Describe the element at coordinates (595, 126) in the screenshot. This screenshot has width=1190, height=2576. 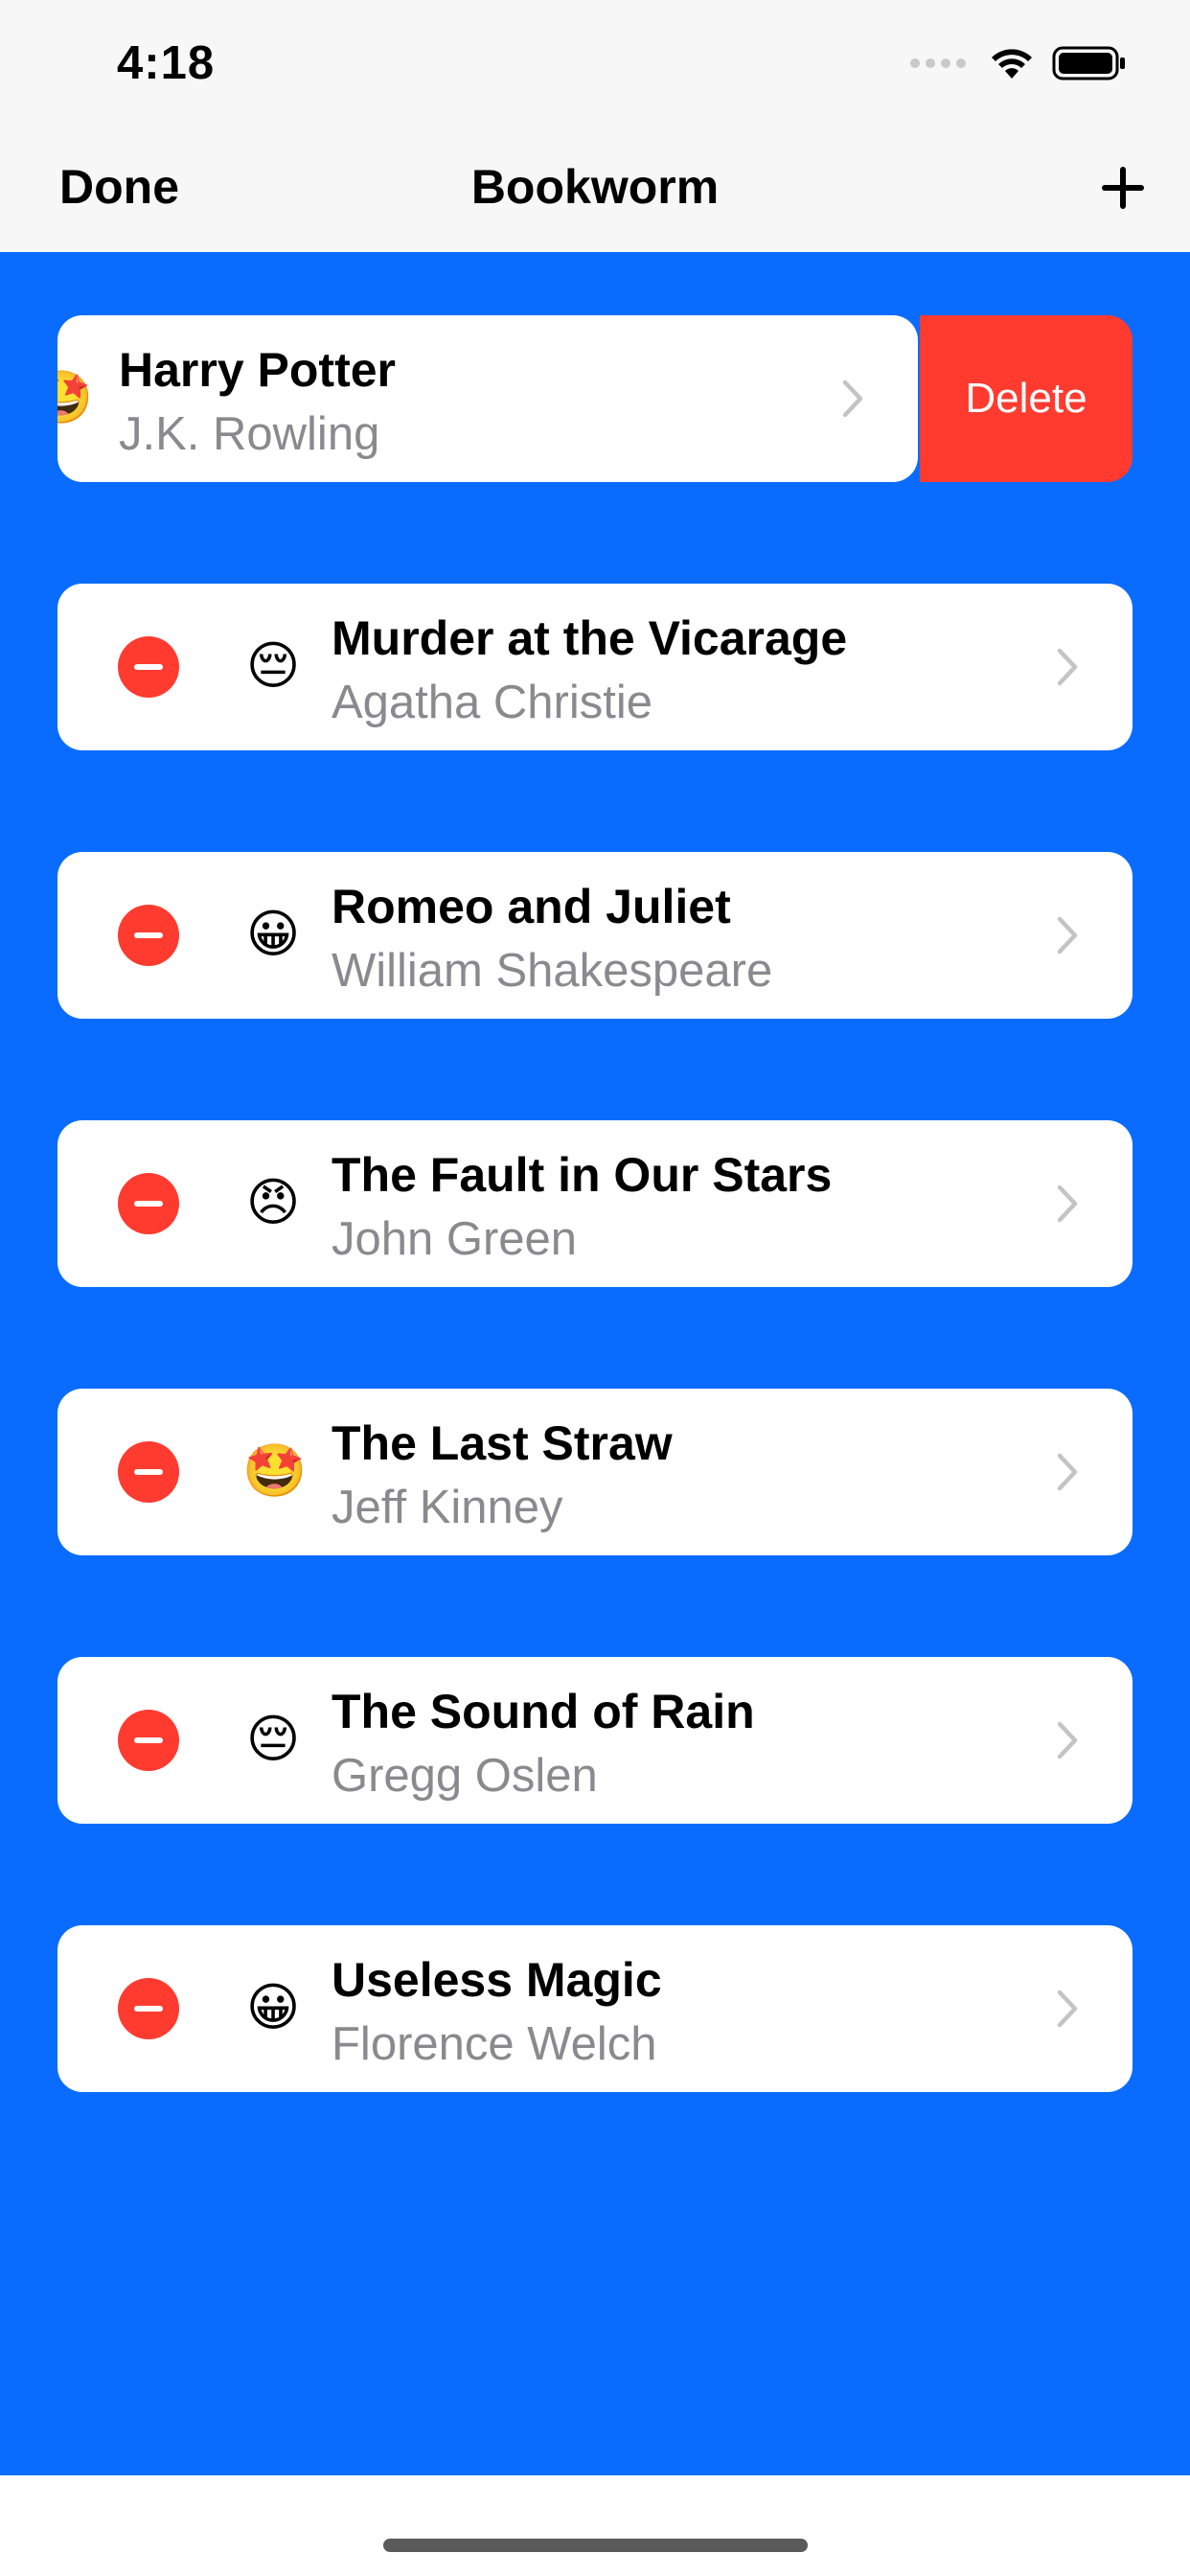
I see `navigation-bar: 4:18 Done Bookworm` at that location.